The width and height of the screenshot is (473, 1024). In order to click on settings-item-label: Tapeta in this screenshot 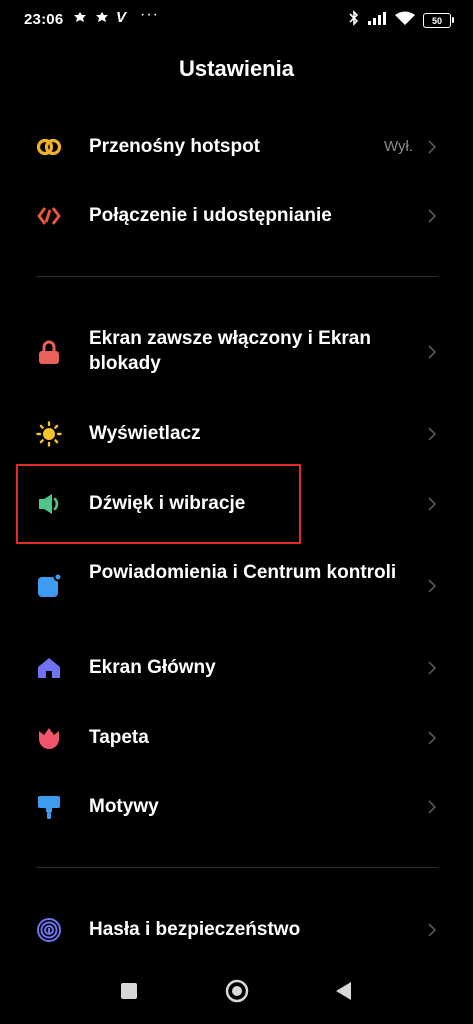, I will do `click(119, 737)`.